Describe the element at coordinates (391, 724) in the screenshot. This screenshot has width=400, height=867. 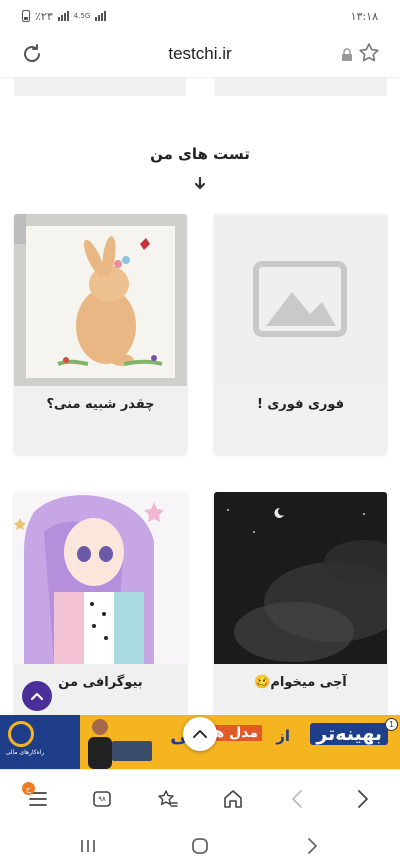
I see `ad-close-button: 1` at that location.